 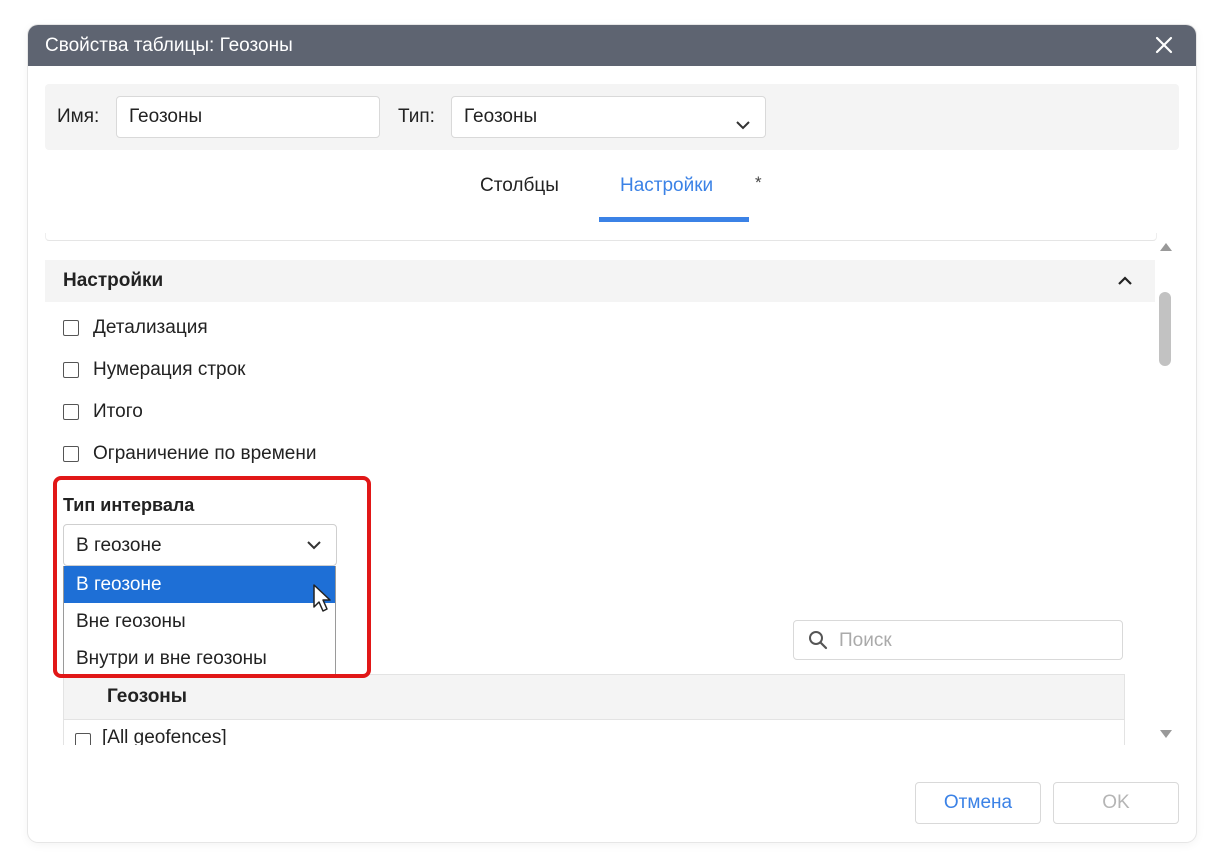 I want to click on option-outside-geofence: Вне геозоны, so click(x=199, y=621).